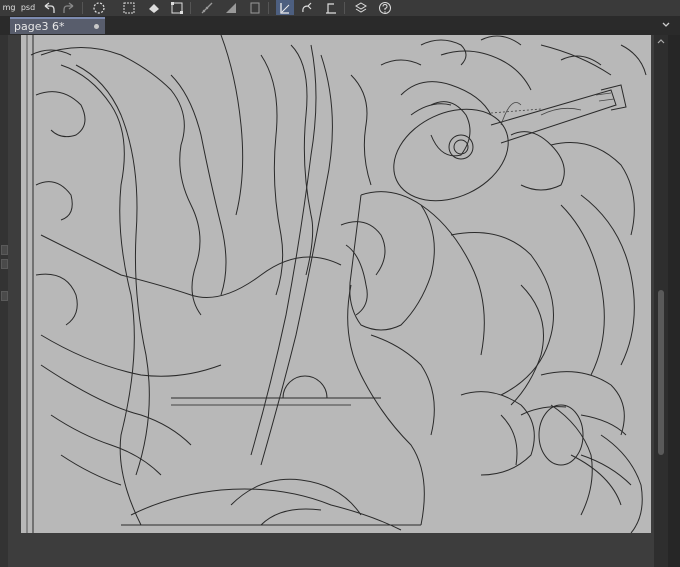 The width and height of the screenshot is (680, 567). I want to click on align-icon, so click(331, 7).